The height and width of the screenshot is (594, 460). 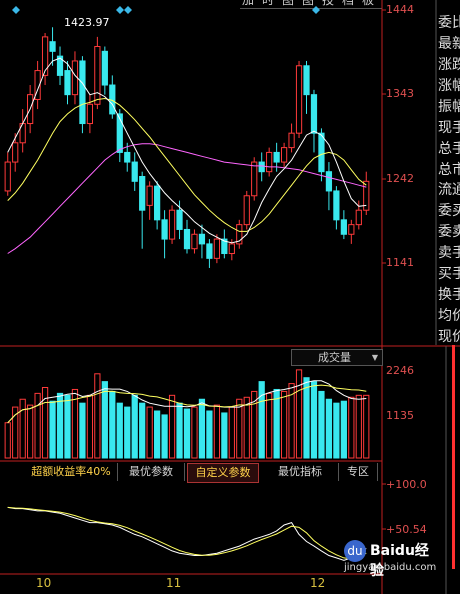 What do you see at coordinates (449, 128) in the screenshot?
I see `quote-field-label: 现手` at bounding box center [449, 128].